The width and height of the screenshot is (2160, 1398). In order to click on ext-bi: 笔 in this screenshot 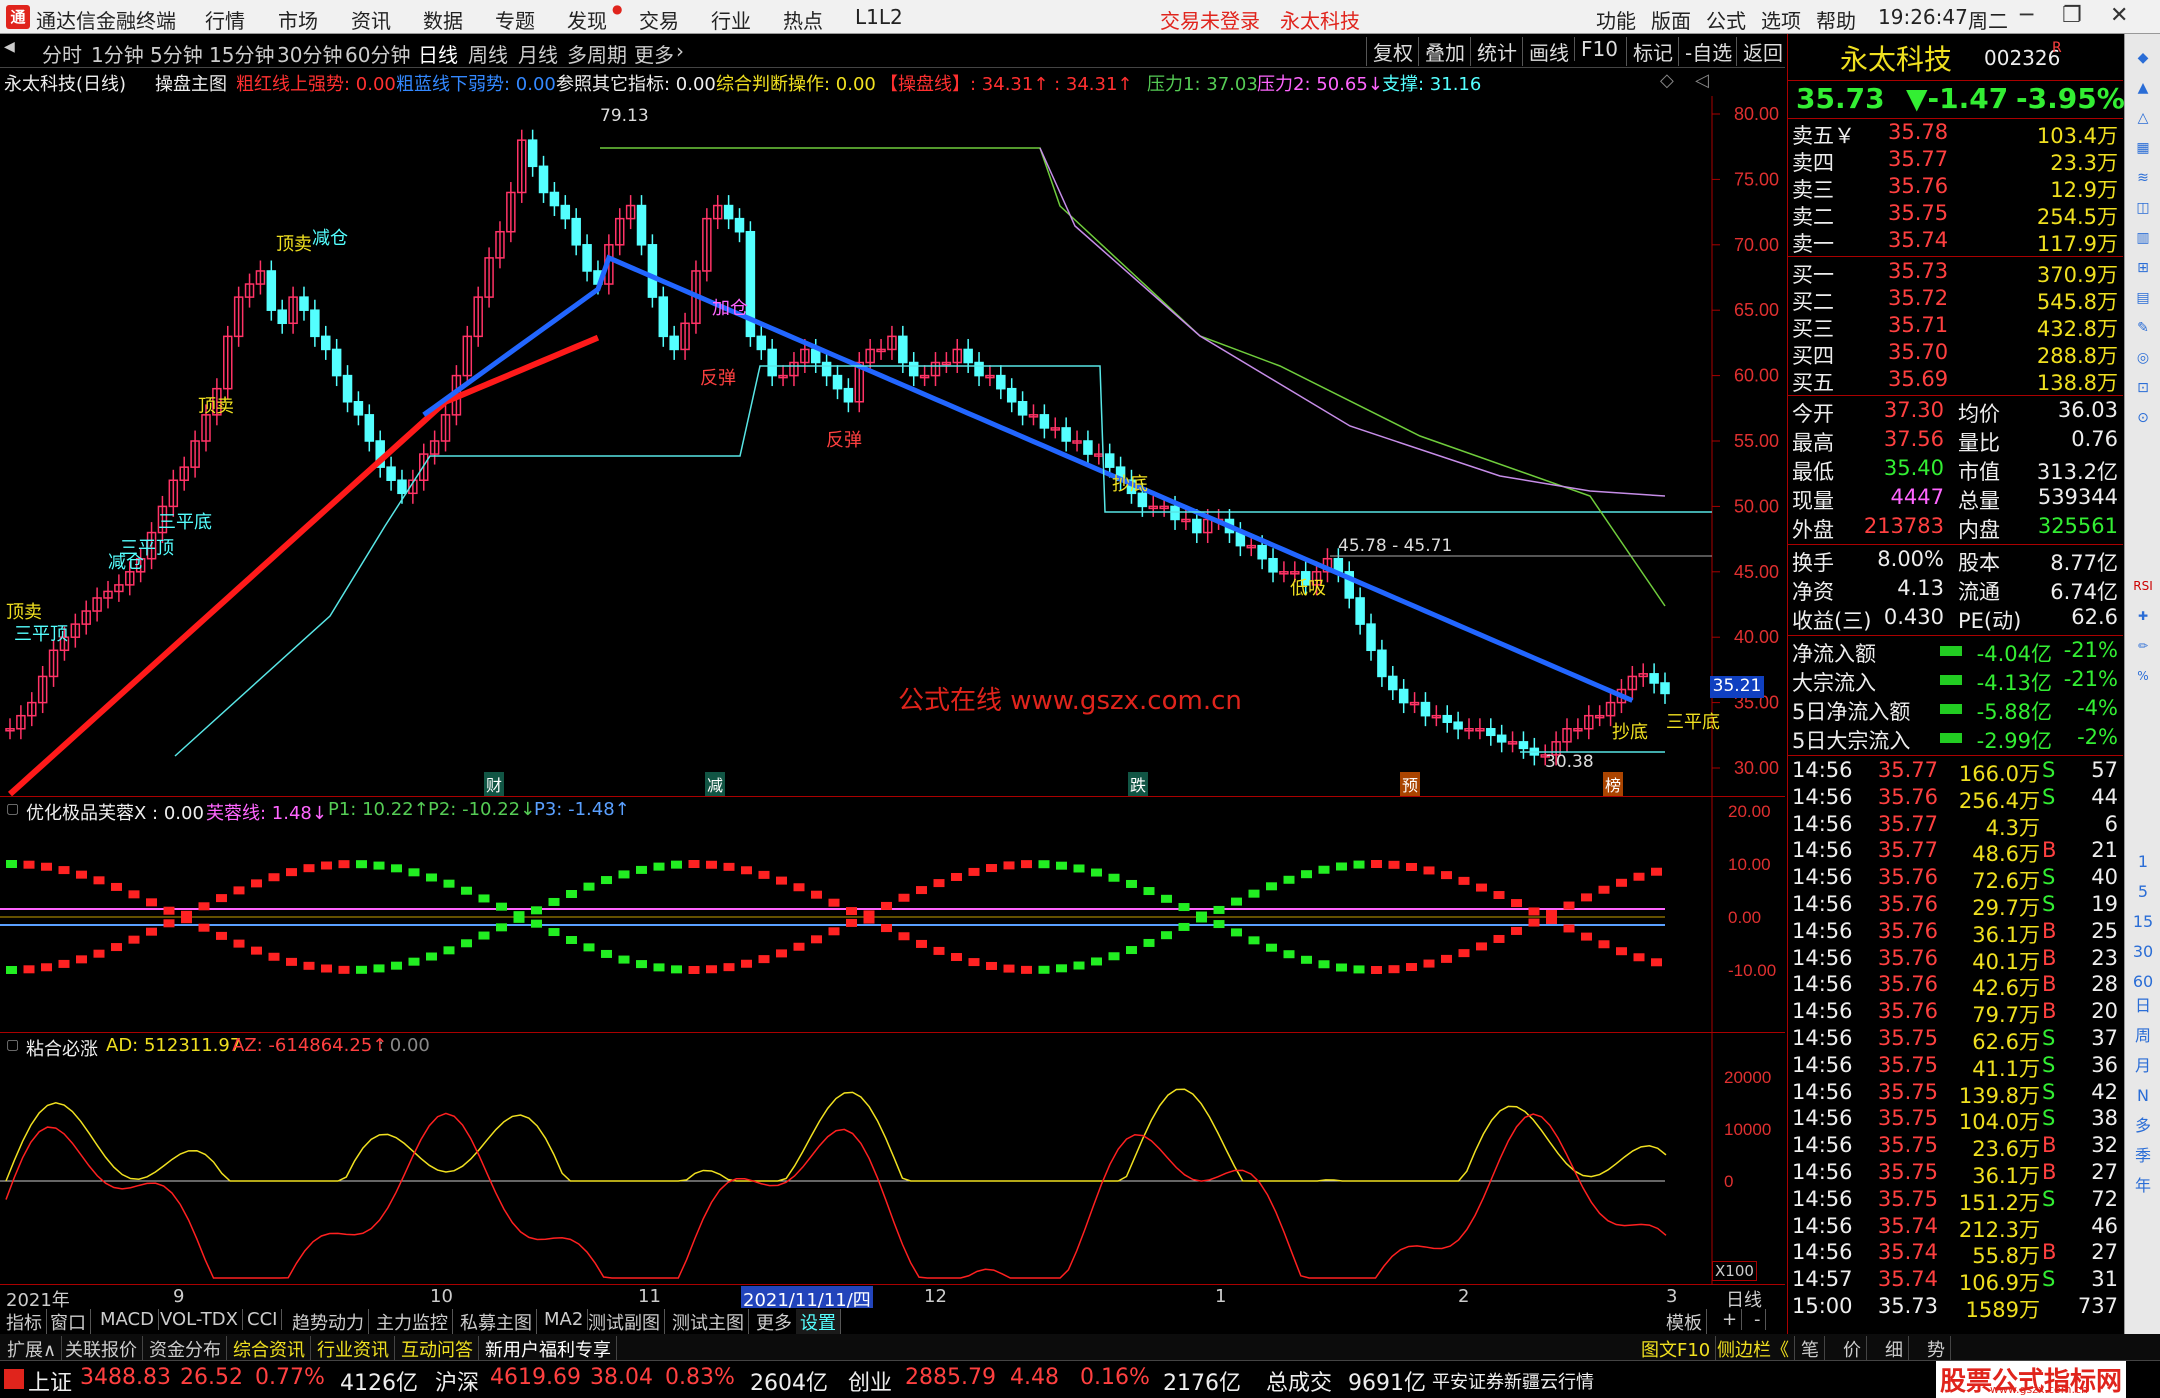, I will do `click(1810, 1349)`.